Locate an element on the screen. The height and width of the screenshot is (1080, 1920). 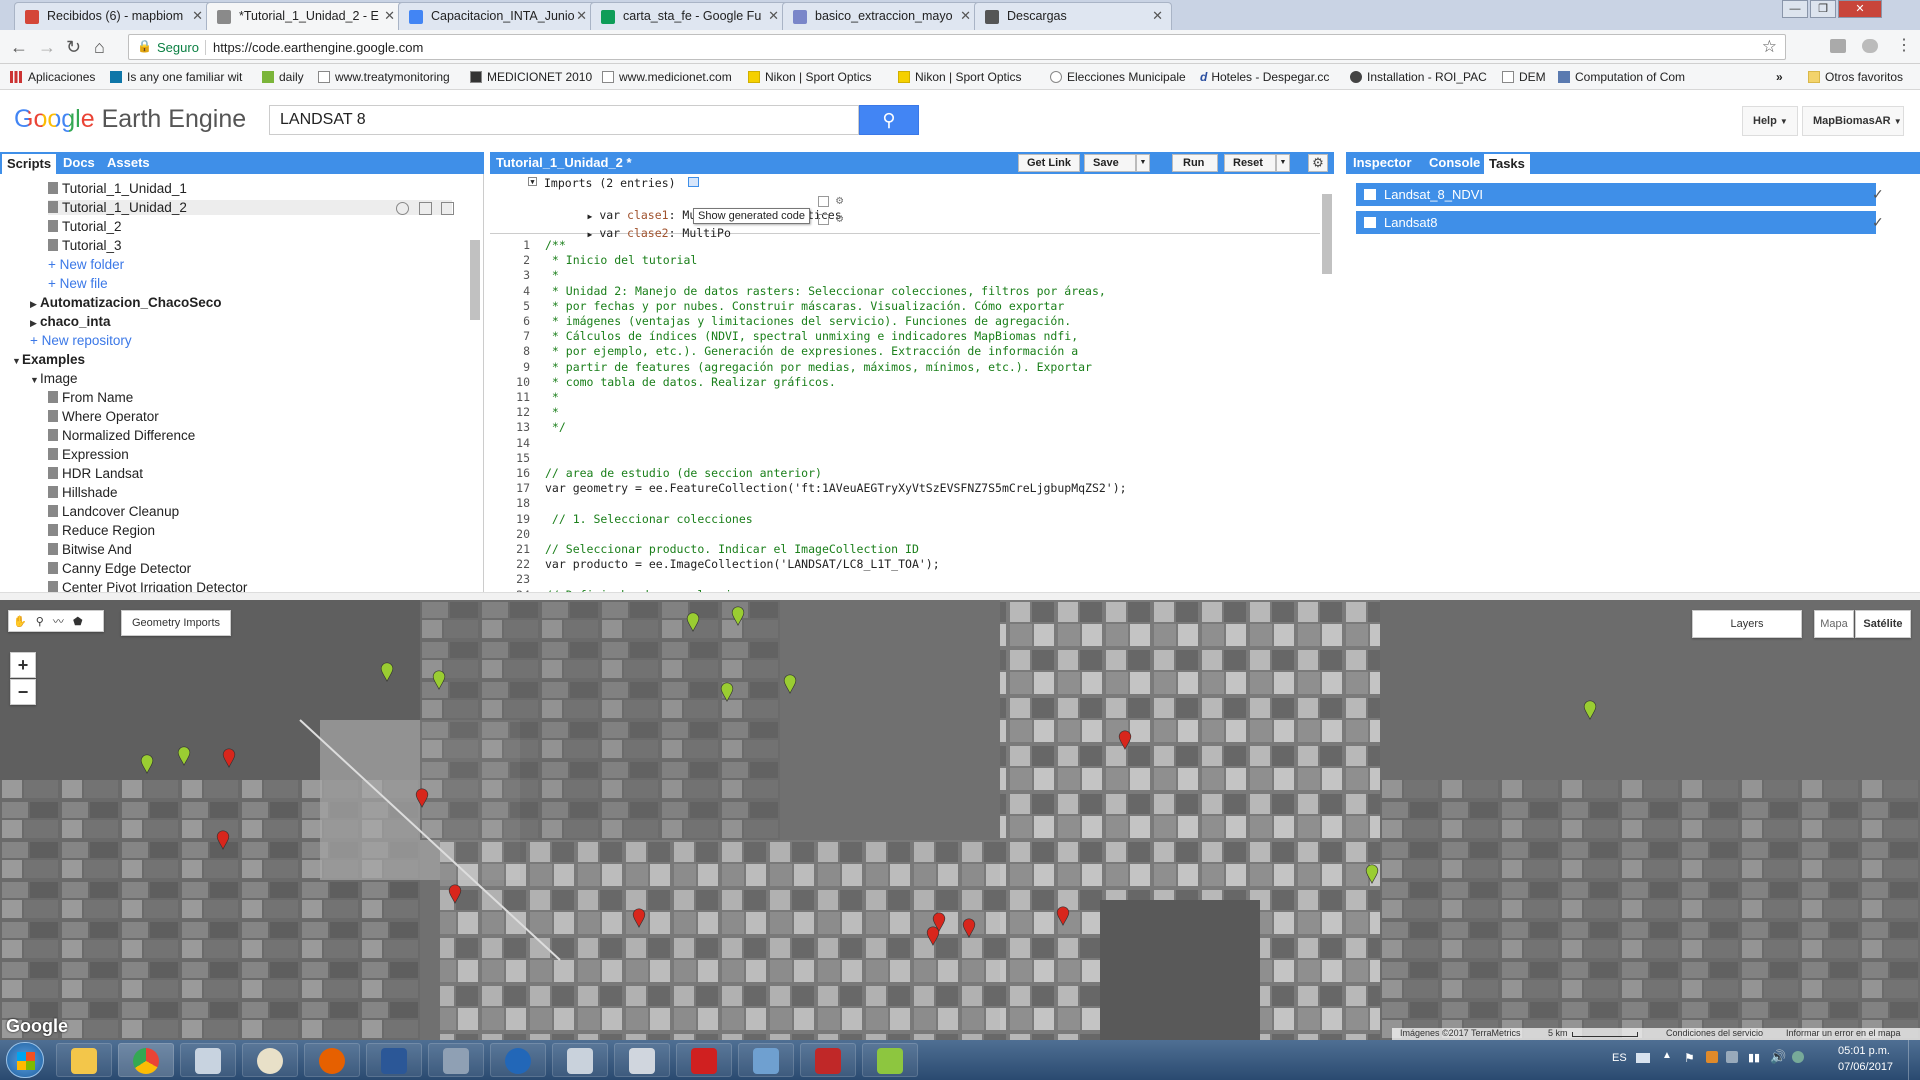
script-item: Canny Edge Detector is located at coordinates (119, 568).